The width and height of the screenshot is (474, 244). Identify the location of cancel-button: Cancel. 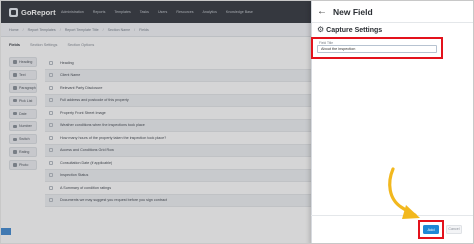
(454, 229).